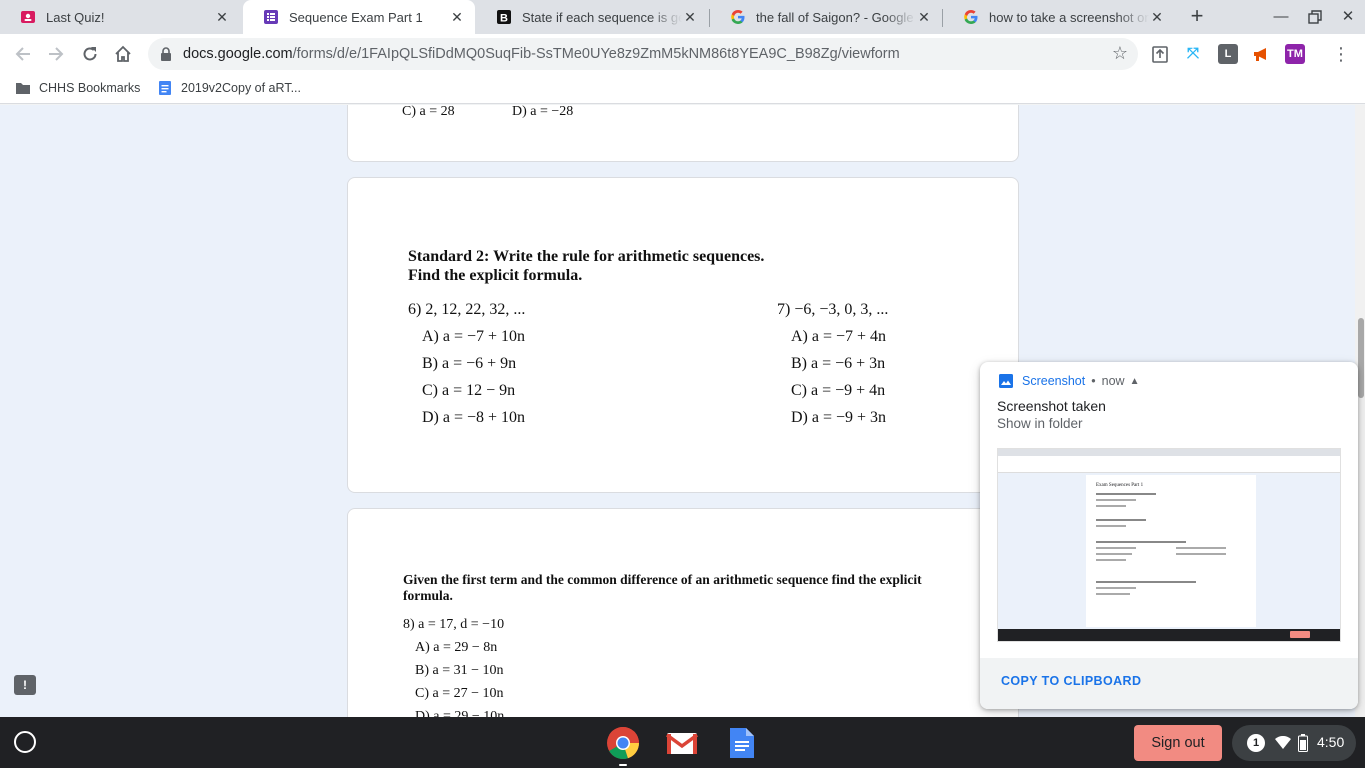 Image resolution: width=1365 pixels, height=768 pixels. What do you see at coordinates (839, 417) in the screenshot?
I see `choice-d: D) a = −9 + 3n` at bounding box center [839, 417].